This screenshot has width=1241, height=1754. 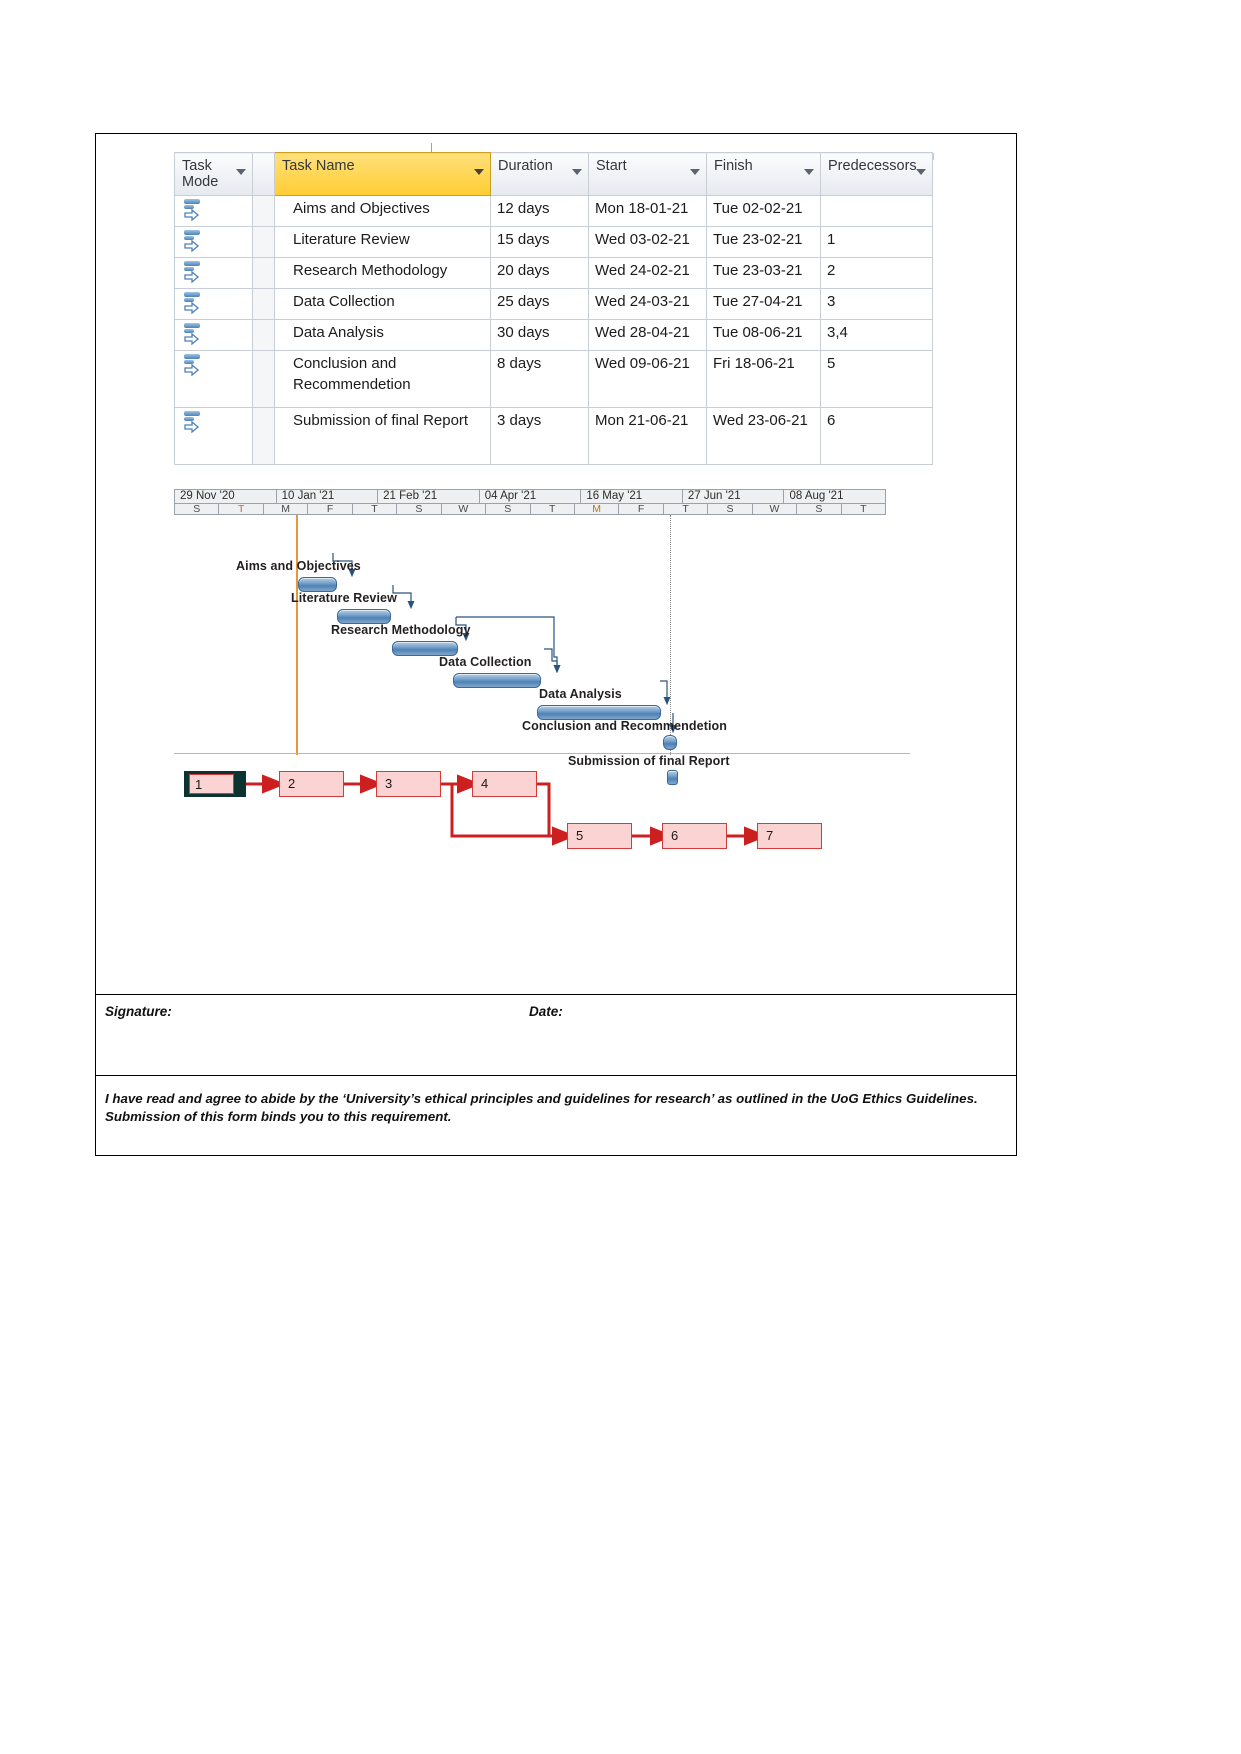 What do you see at coordinates (876, 211) in the screenshot?
I see `cell-predecessors` at bounding box center [876, 211].